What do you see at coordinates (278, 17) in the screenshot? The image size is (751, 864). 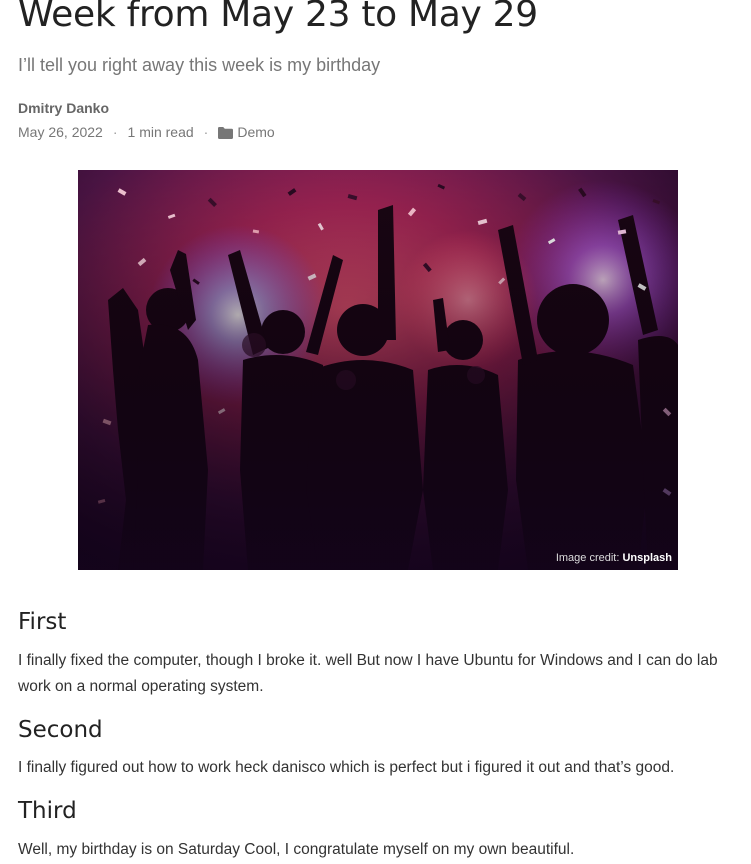 I see `post-title: Week from May 23 to May 29` at bounding box center [278, 17].